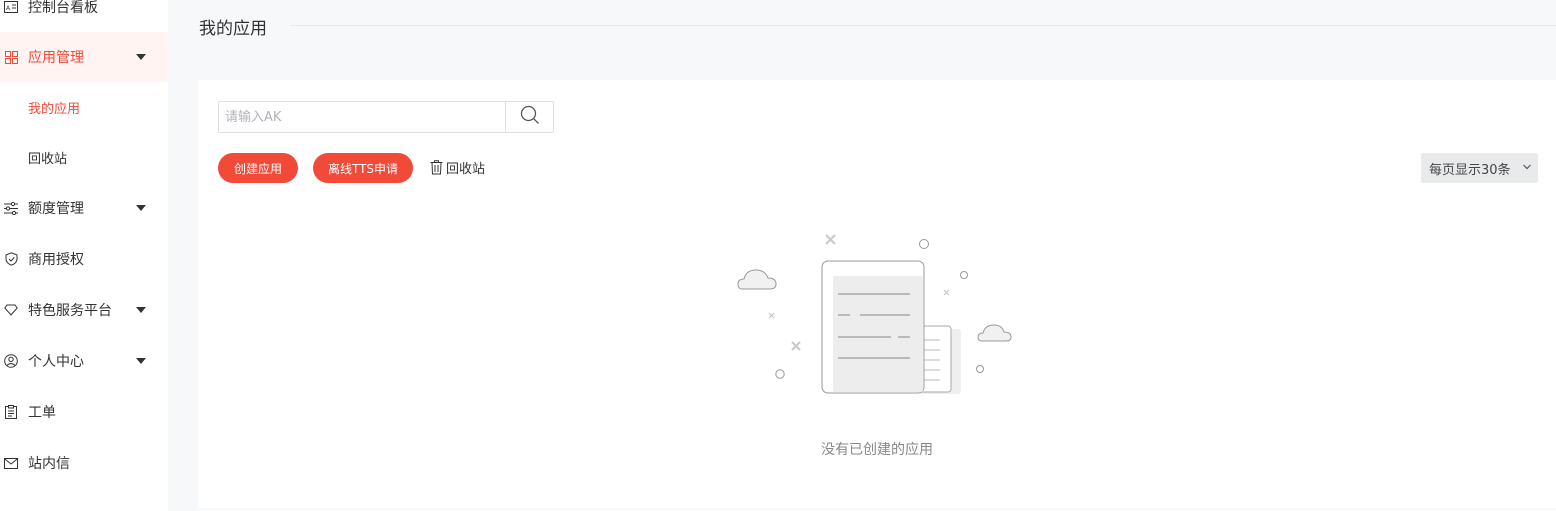 This screenshot has height=511, width=1556. What do you see at coordinates (63, 8) in the screenshot?
I see `sidebar-item-label: 控制台看板` at bounding box center [63, 8].